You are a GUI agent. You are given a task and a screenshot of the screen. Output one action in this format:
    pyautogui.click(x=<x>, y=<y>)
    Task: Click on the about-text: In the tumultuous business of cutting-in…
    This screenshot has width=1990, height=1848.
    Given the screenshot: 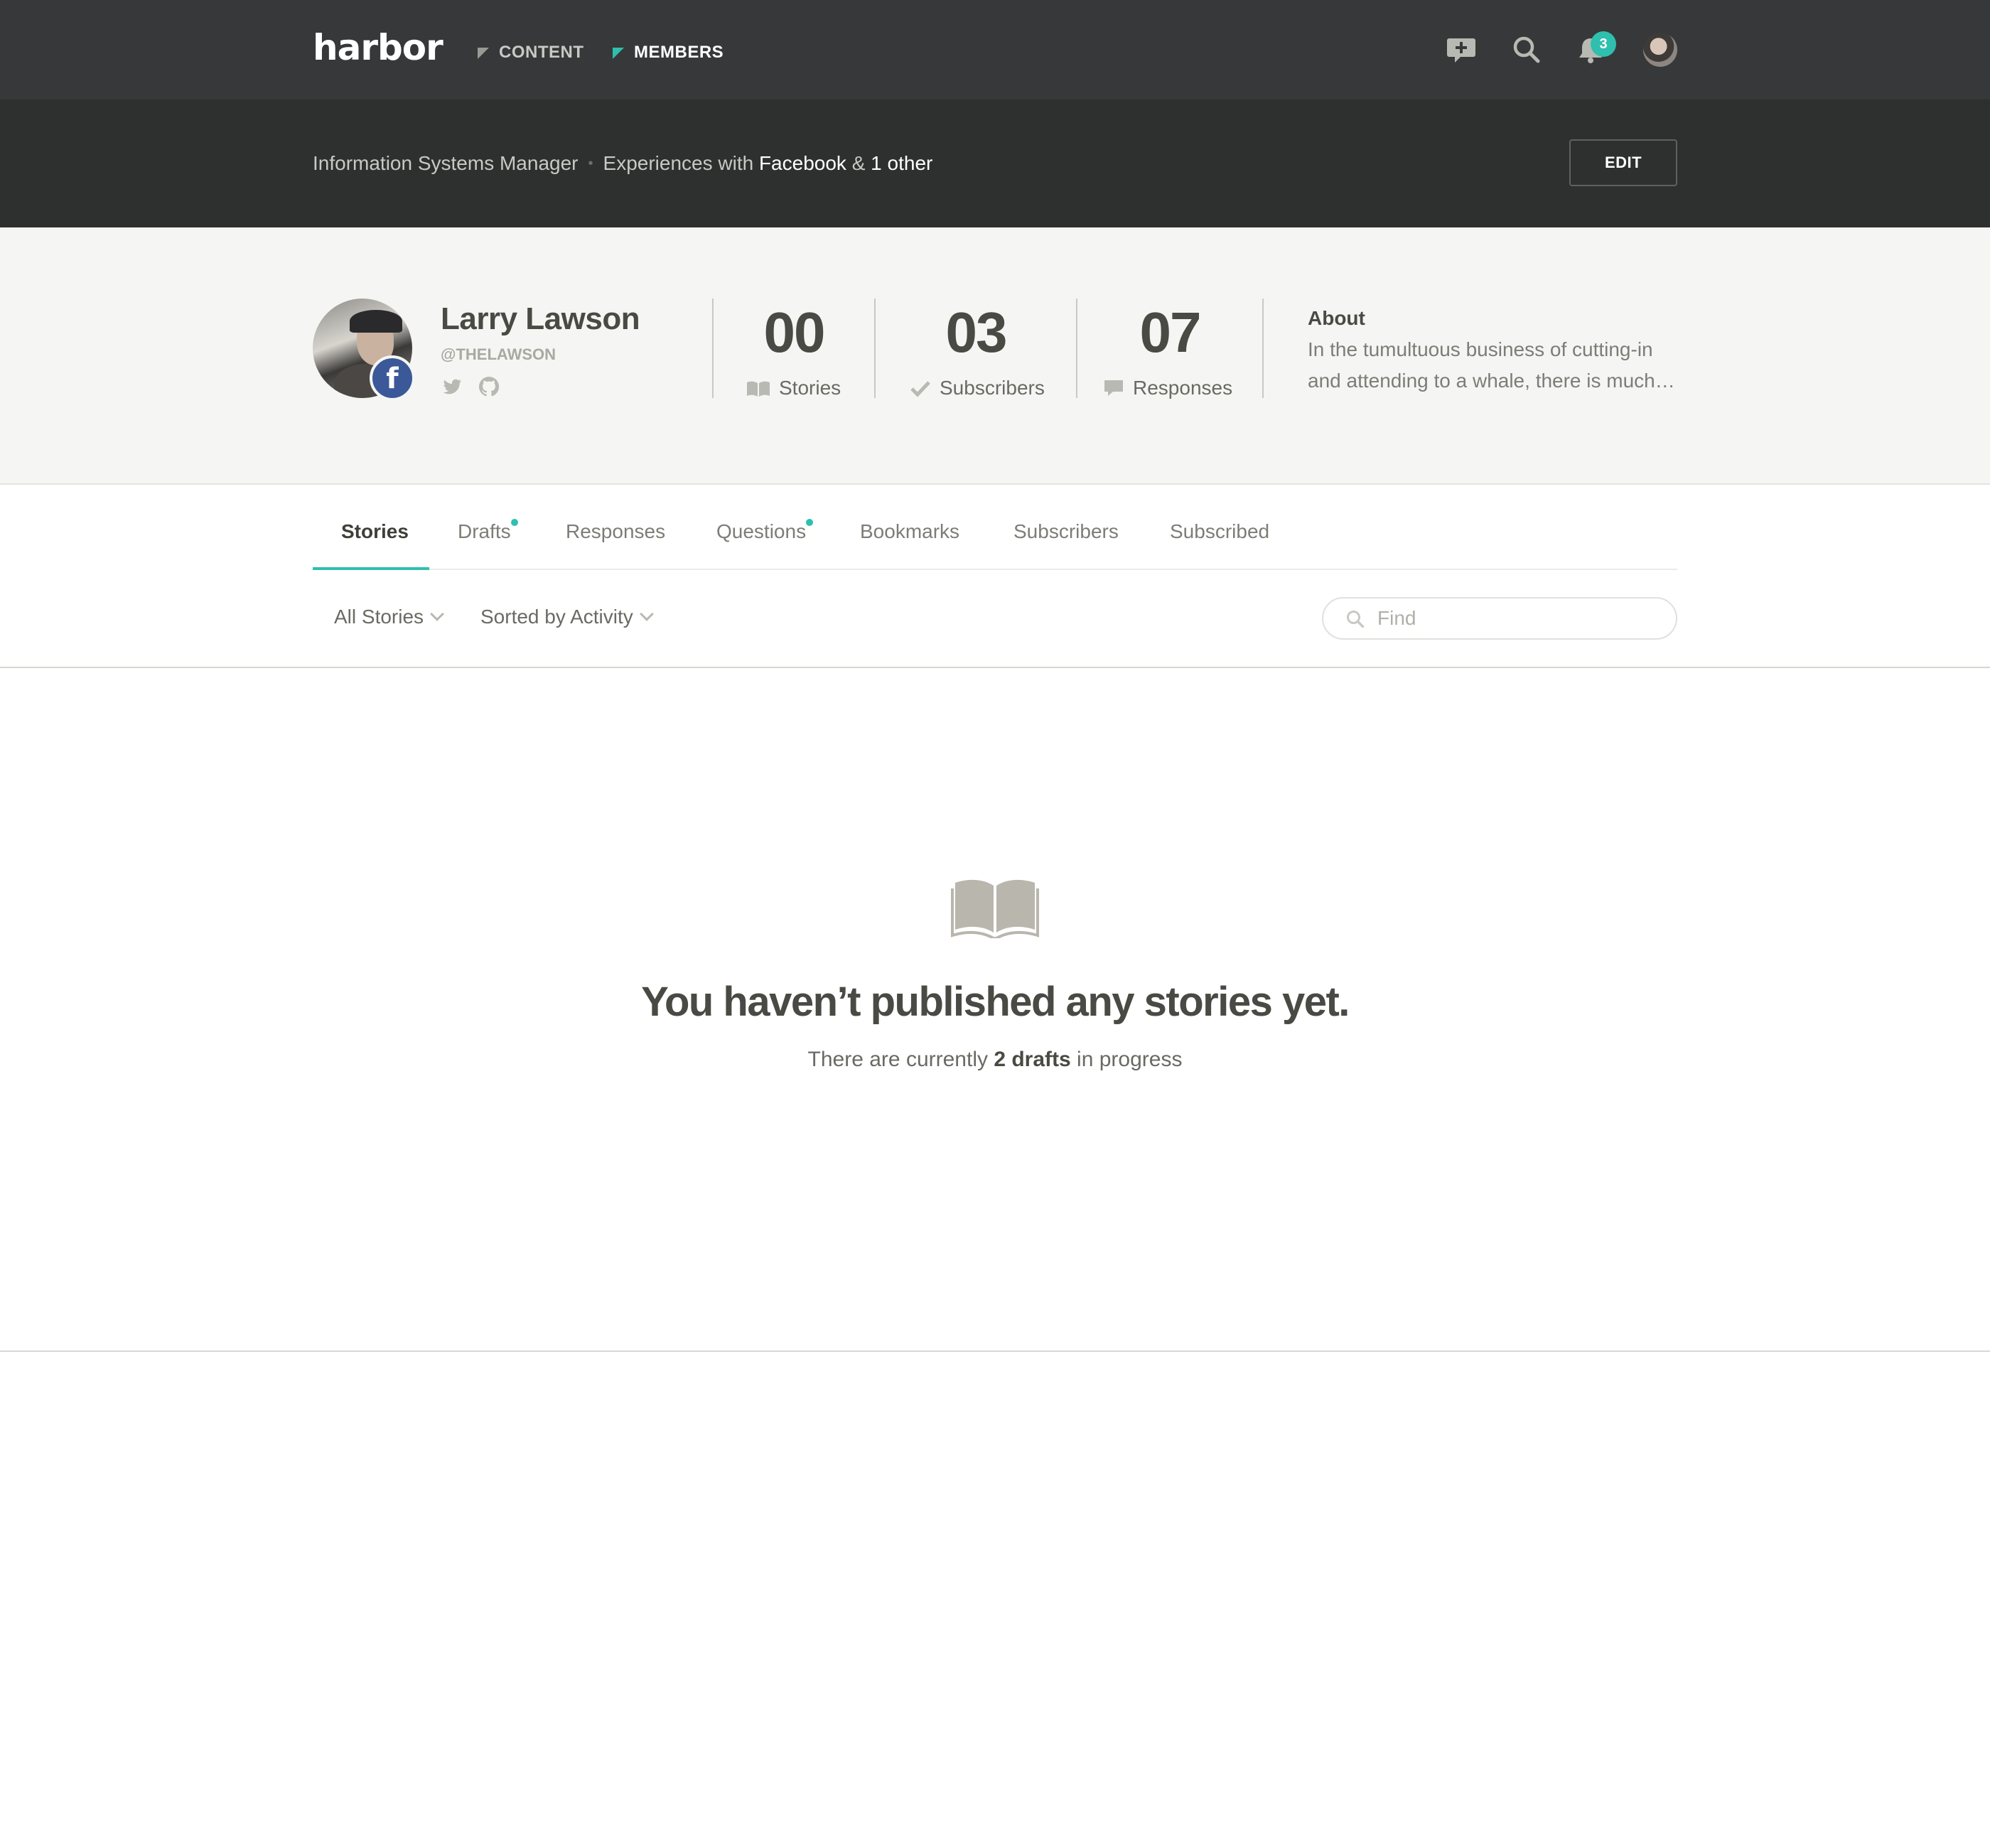 What is the action you would take?
    pyautogui.click(x=1492, y=365)
    